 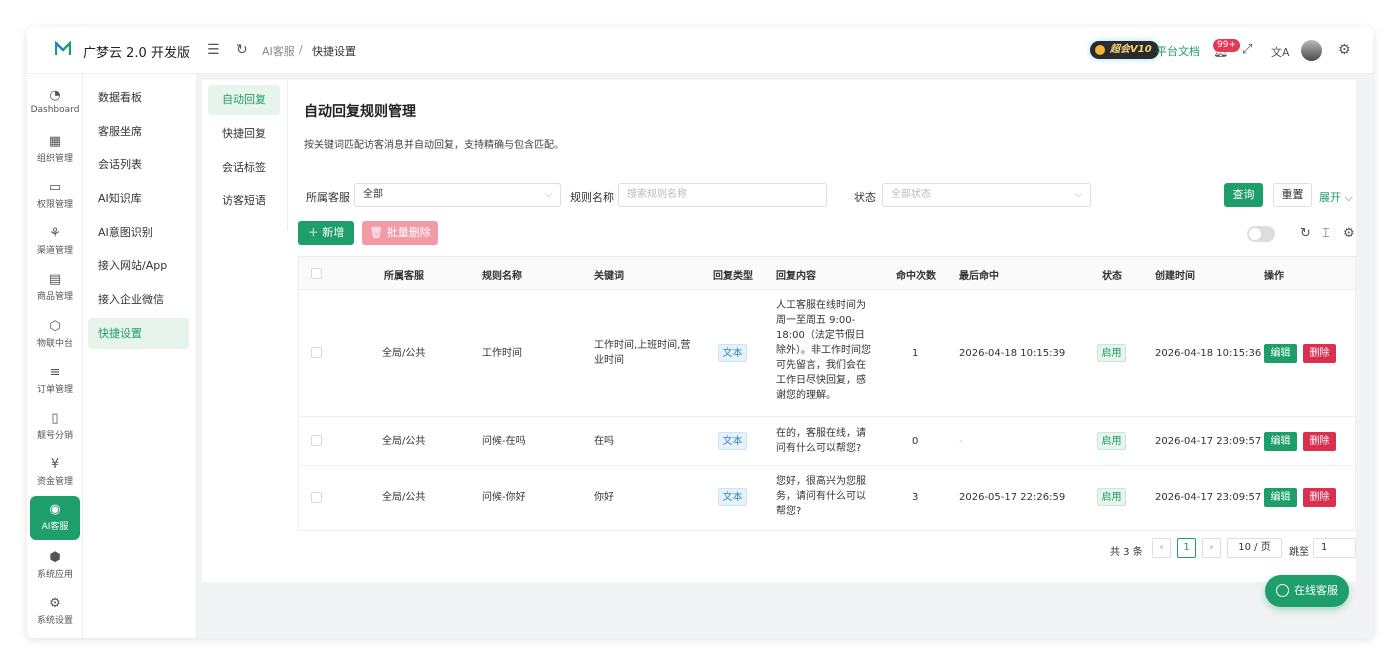 What do you see at coordinates (55, 196) in the screenshot?
I see `rail-item-permissions: ▭ 权限管理` at bounding box center [55, 196].